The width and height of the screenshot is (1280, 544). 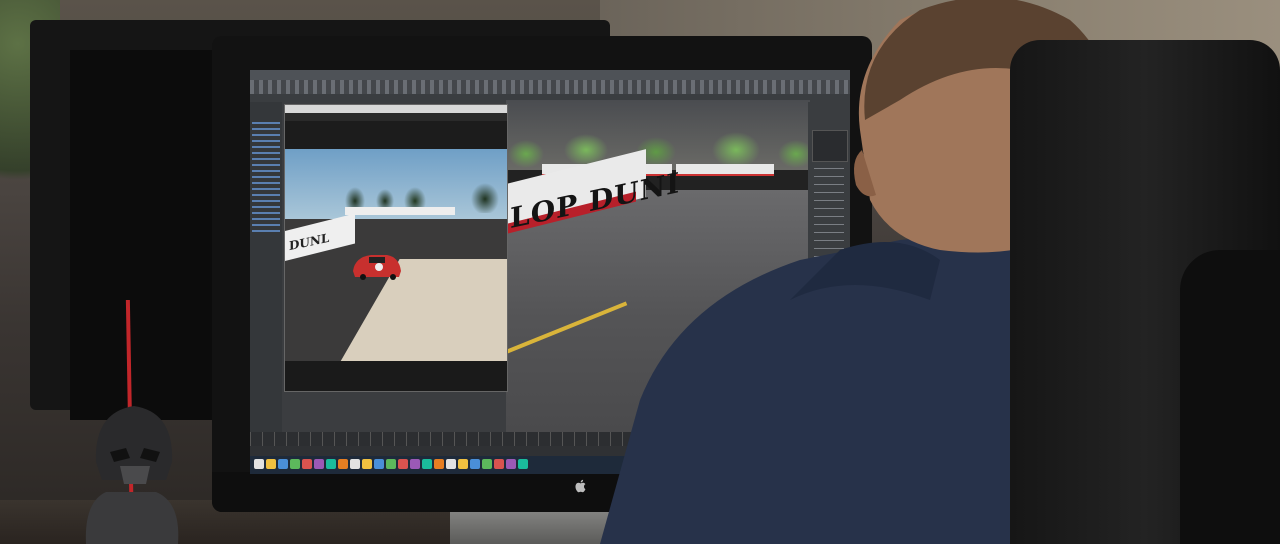 What do you see at coordinates (283, 464) in the screenshot?
I see `browser-icon` at bounding box center [283, 464].